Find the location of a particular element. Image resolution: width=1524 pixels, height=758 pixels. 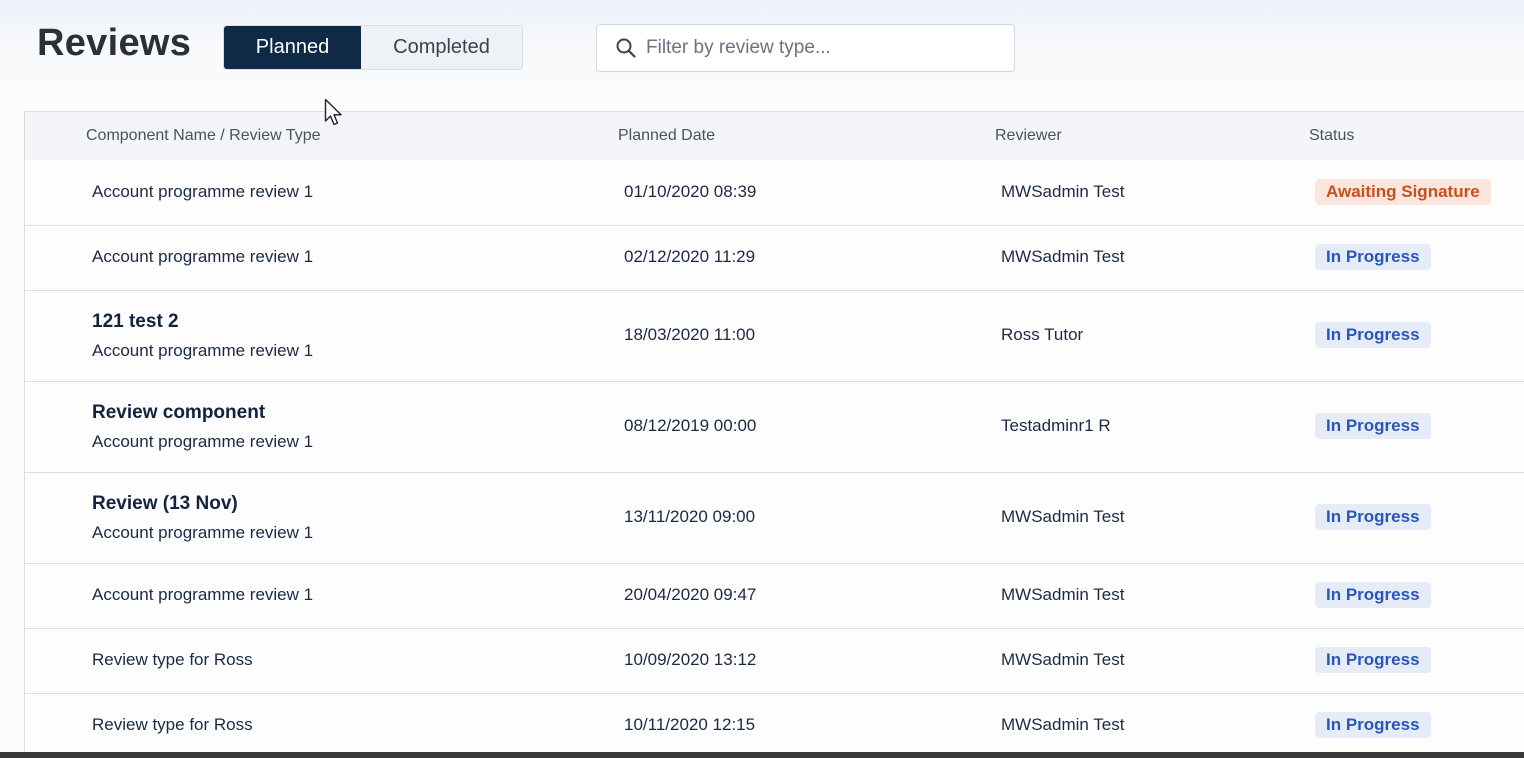

component-name: 121 test 2 is located at coordinates (135, 321).